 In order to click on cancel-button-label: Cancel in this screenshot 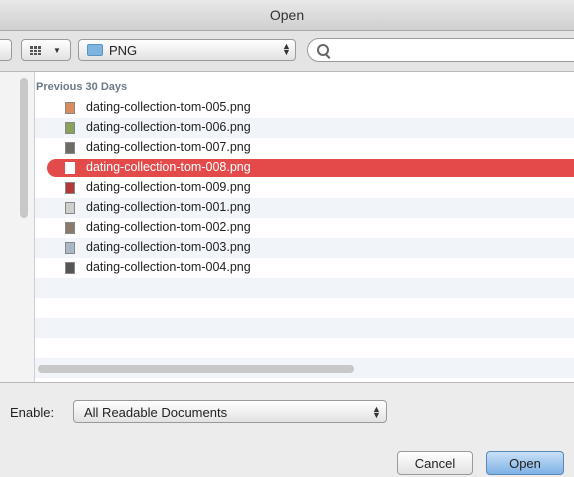, I will do `click(435, 463)`.